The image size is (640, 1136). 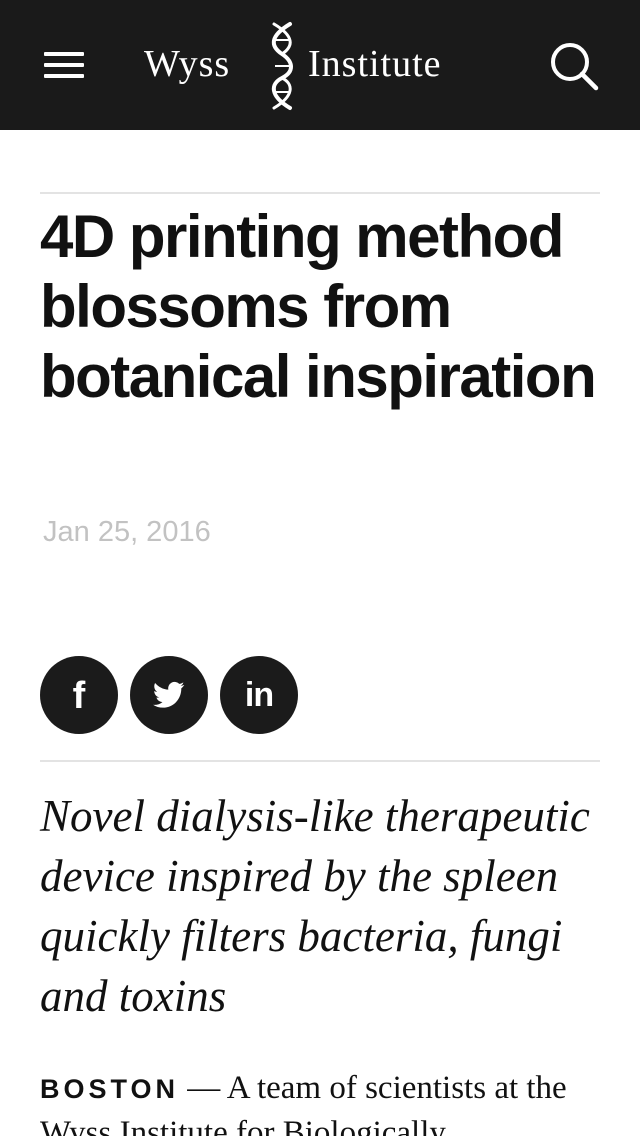 I want to click on top-navigation-bar: Wyss Institute, so click(x=320, y=65).